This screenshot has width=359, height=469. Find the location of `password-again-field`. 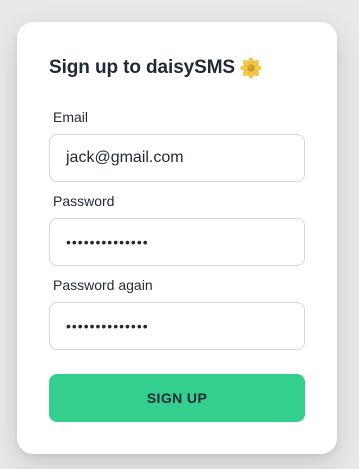

password-again-field is located at coordinates (177, 326).